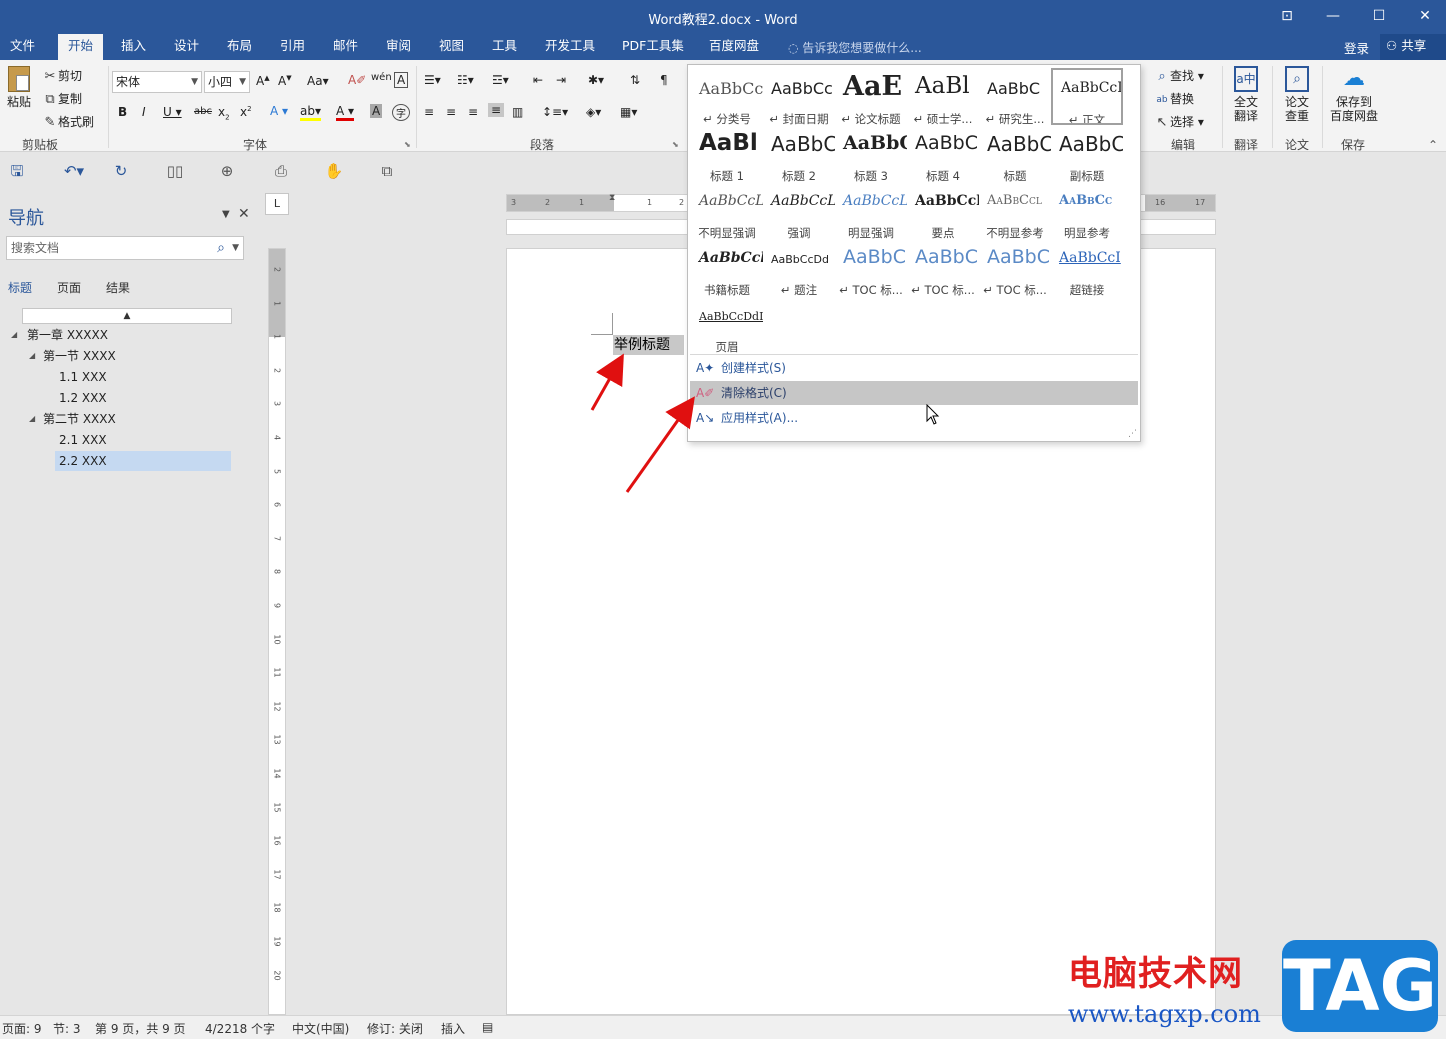 The height and width of the screenshot is (1039, 1446). Describe the element at coordinates (1356, 47) in the screenshot. I see `login-link: 登录` at that location.